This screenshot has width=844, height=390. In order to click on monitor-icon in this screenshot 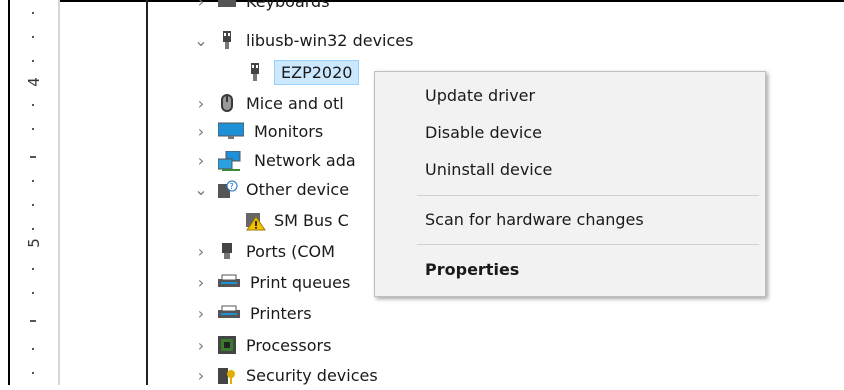, I will do `click(231, 131)`.